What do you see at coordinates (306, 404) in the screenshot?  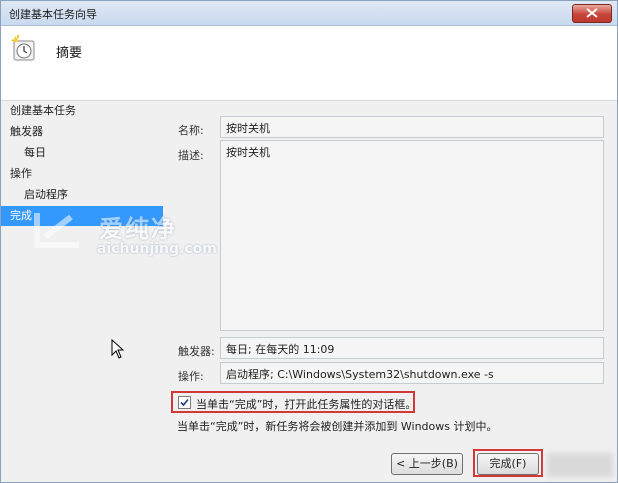 I see `open-properties-label: 当单击“完成”时，打开此任务属性的对话框。` at bounding box center [306, 404].